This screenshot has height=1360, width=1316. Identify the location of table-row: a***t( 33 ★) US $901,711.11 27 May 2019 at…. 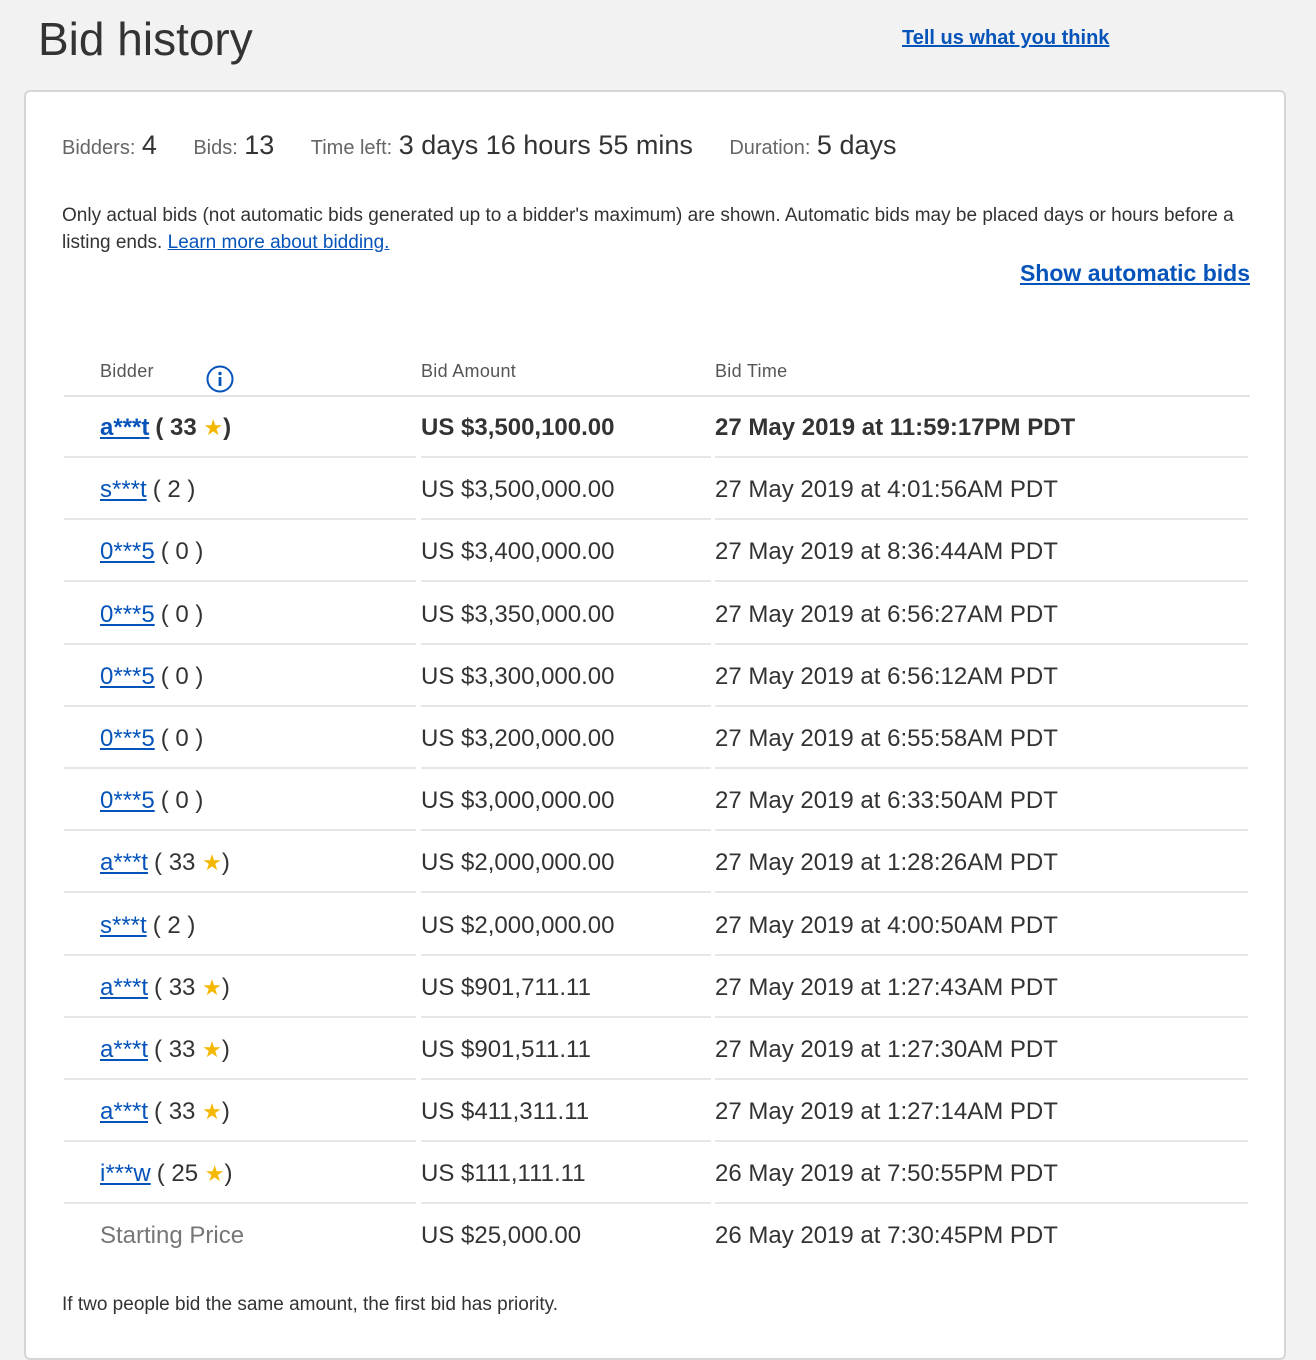
(659, 989).